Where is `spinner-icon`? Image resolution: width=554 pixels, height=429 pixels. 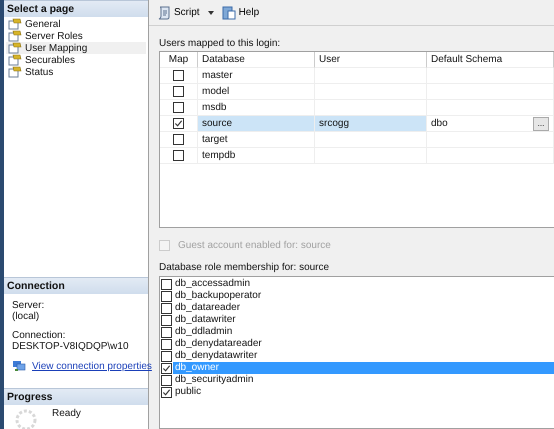 spinner-icon is located at coordinates (26, 418).